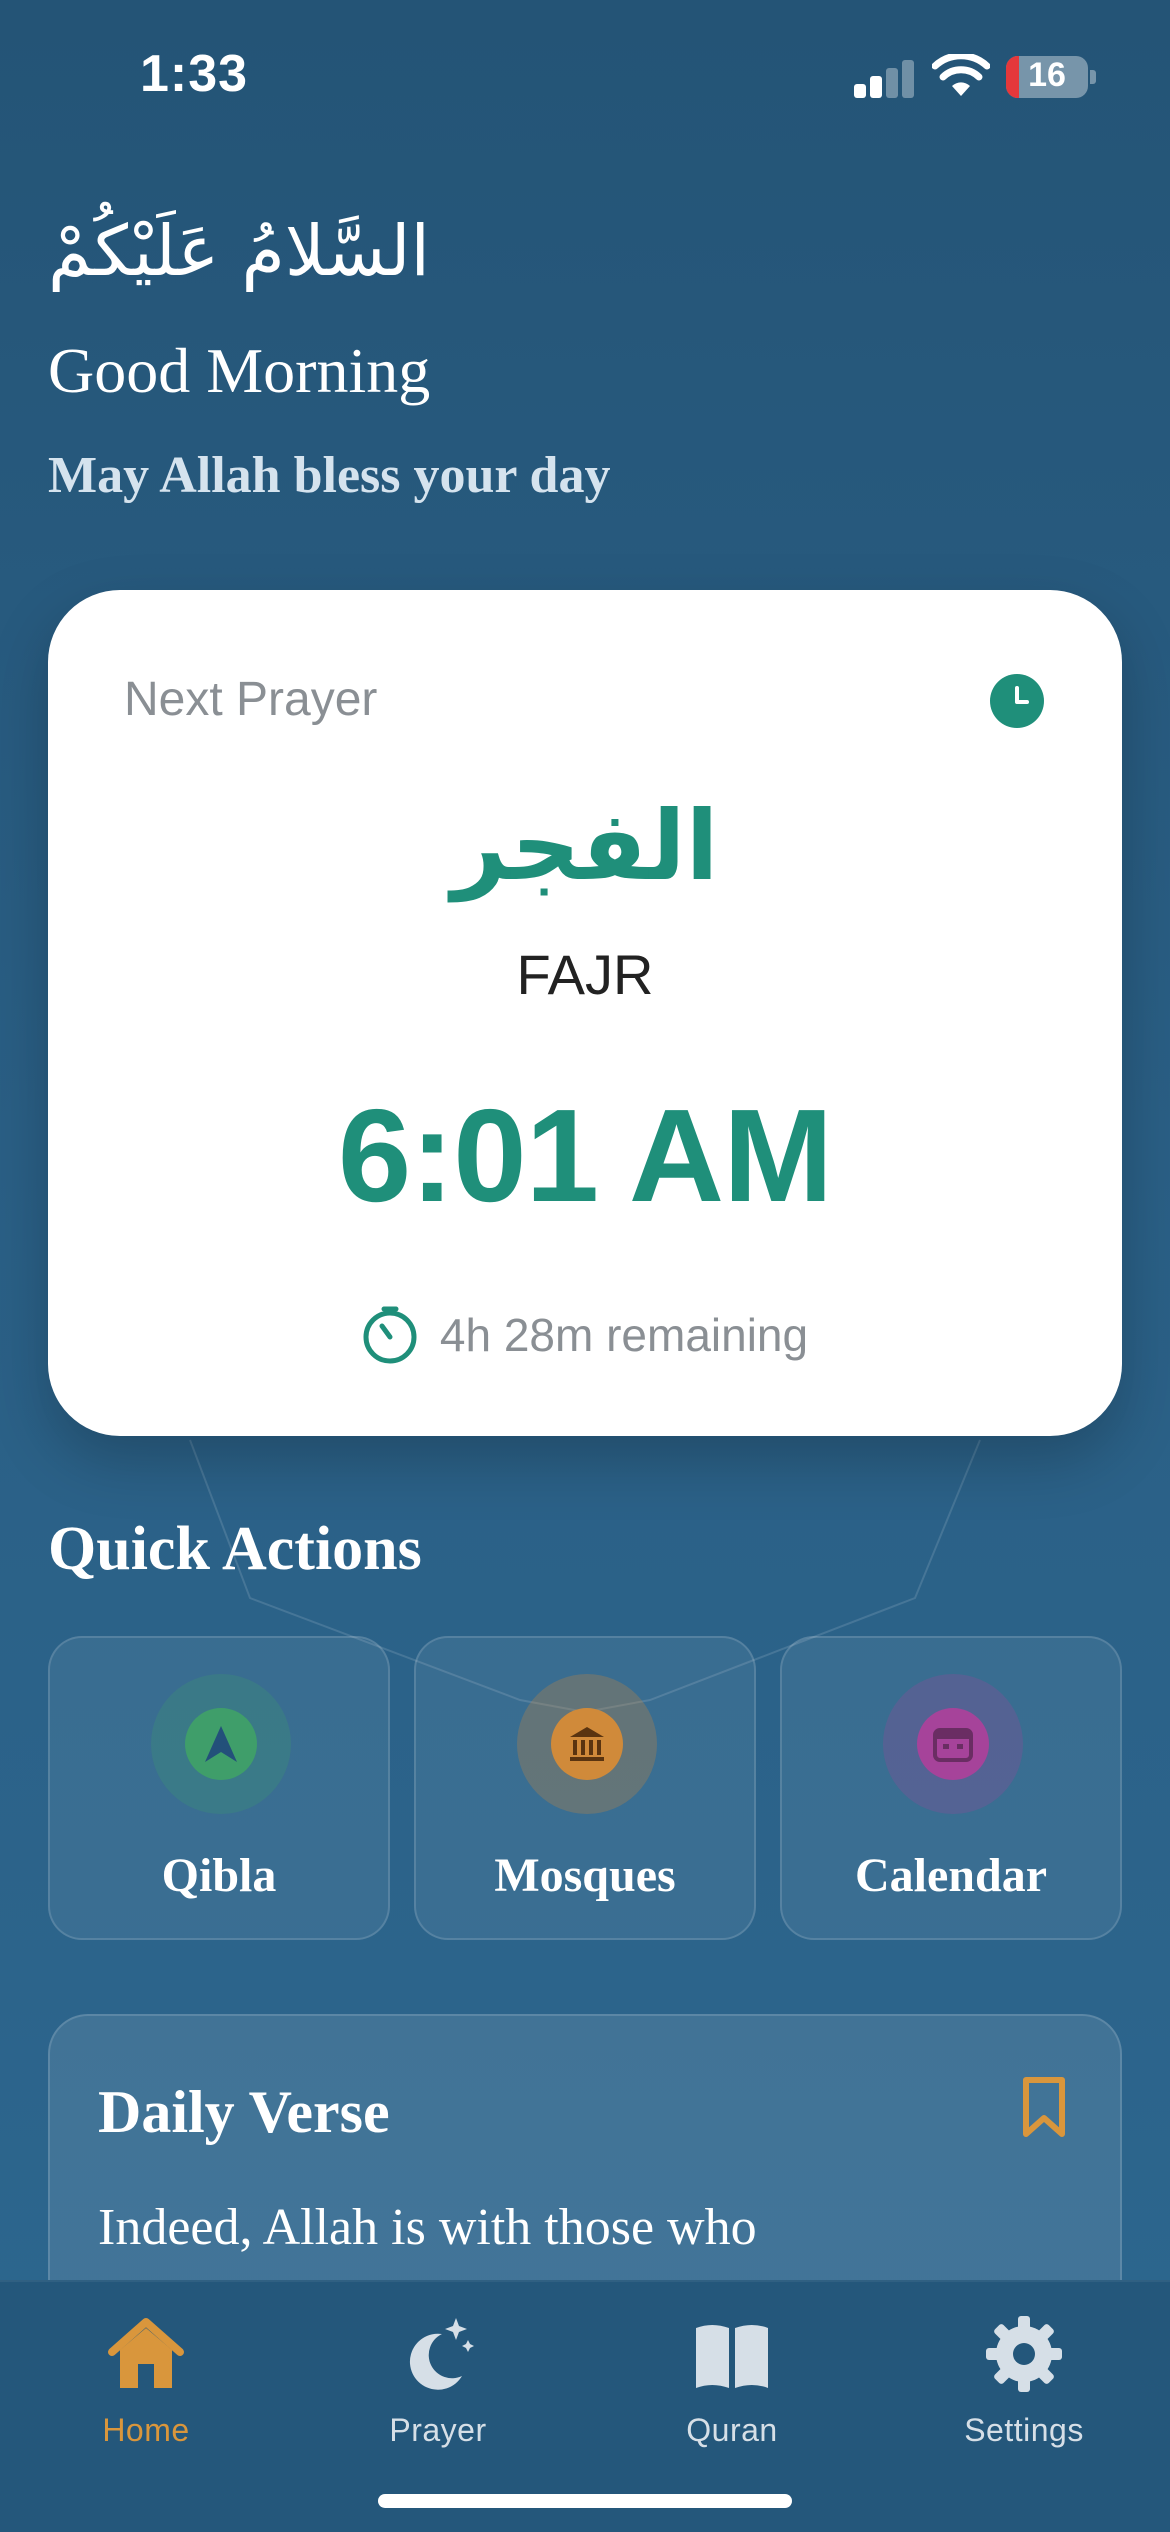 This screenshot has height=2532, width=1170. What do you see at coordinates (732, 2430) in the screenshot?
I see `tab-quran-label: Quran` at bounding box center [732, 2430].